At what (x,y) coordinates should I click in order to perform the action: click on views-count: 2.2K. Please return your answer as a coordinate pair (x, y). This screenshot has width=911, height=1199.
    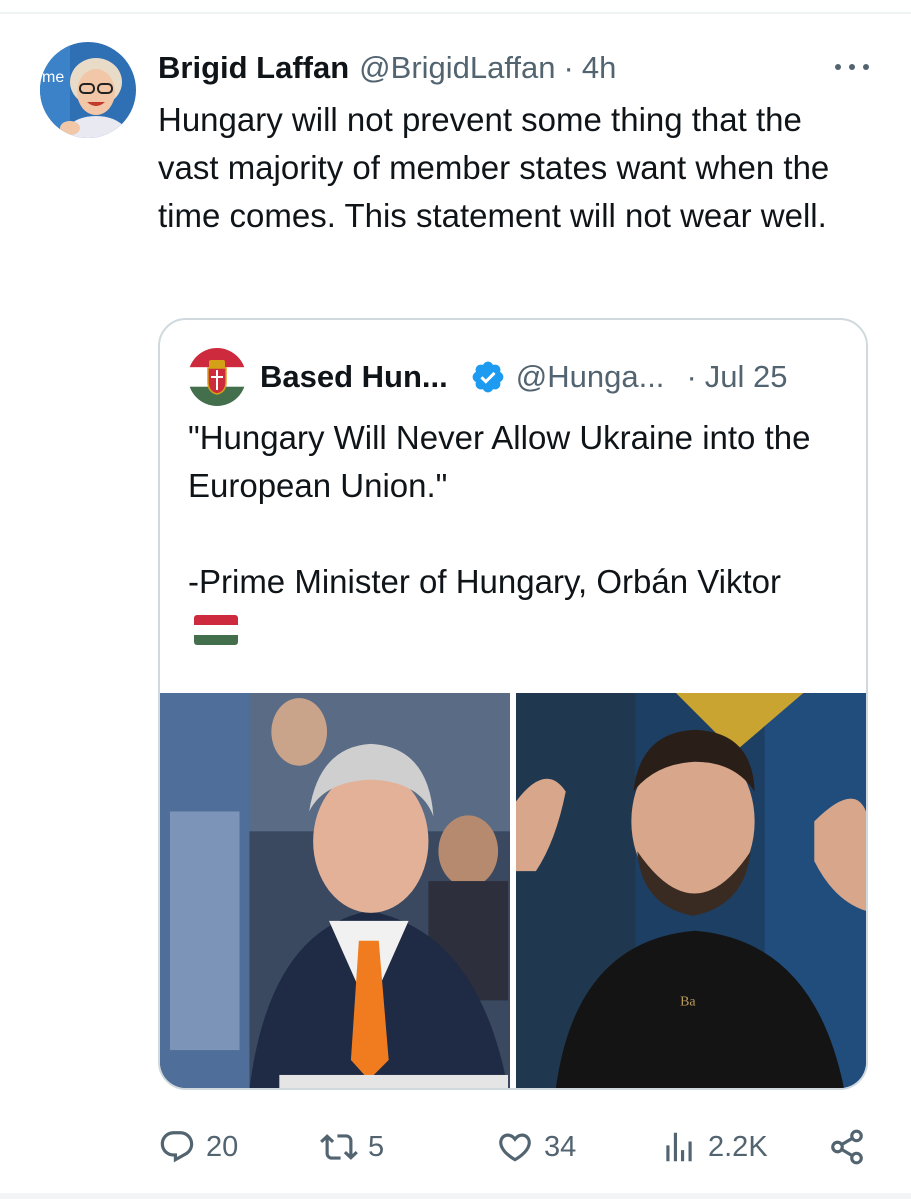
    Looking at the image, I should click on (738, 1146).